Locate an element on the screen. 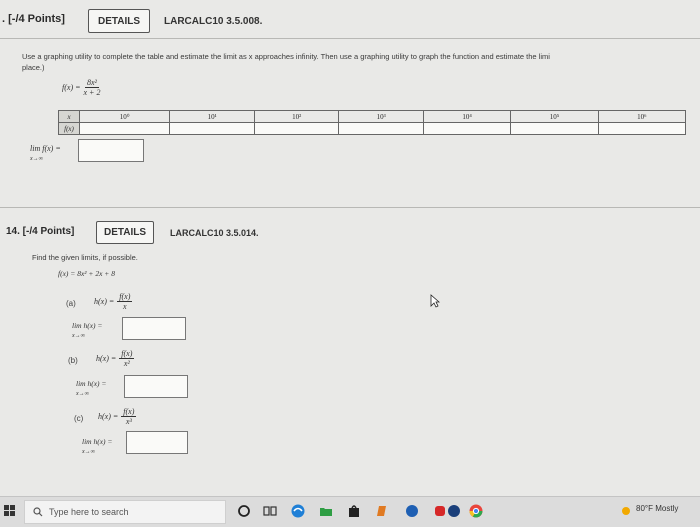 The height and width of the screenshot is (527, 700). q14-part-a-function: h(x) = f(x) x is located at coordinates (113, 301).